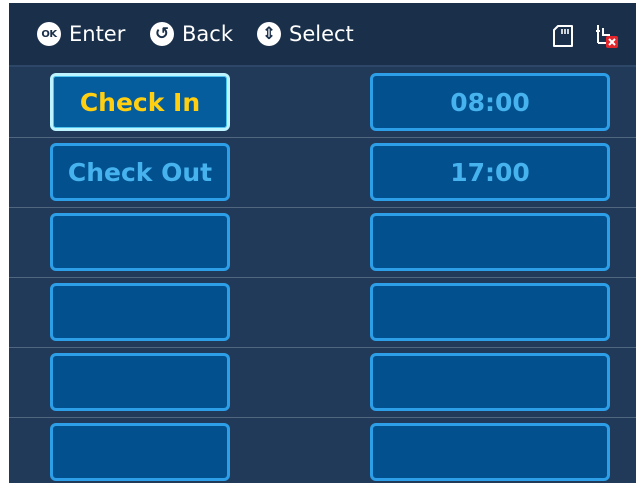  Describe the element at coordinates (162, 34) in the screenshot. I see `back-icon: ↺` at that location.